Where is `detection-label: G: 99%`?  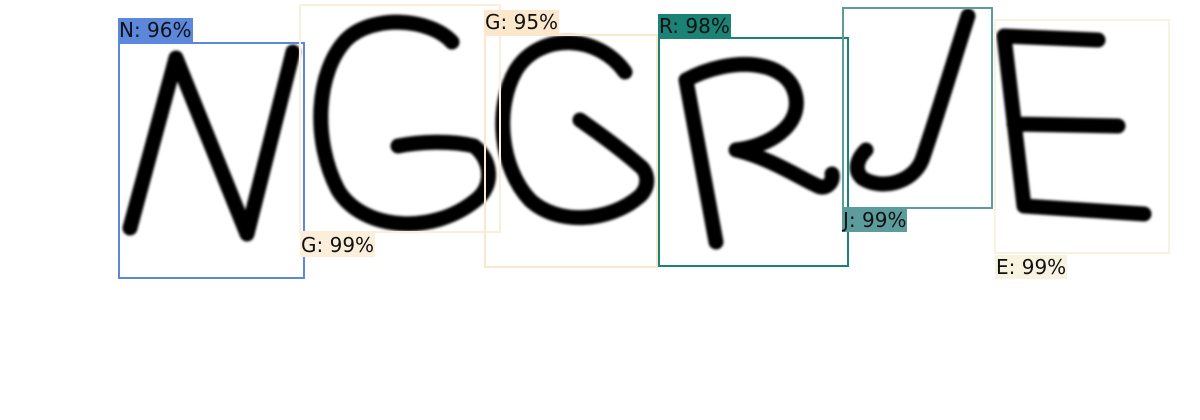
detection-label: G: 99% is located at coordinates (338, 245).